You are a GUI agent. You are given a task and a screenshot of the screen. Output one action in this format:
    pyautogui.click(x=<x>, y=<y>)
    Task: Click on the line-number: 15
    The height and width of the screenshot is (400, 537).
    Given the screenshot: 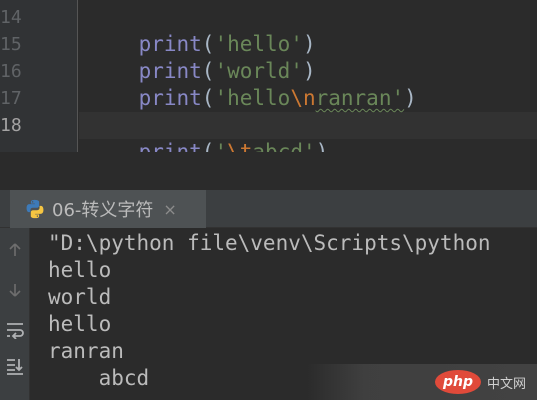 What is the action you would take?
    pyautogui.click(x=11, y=44)
    